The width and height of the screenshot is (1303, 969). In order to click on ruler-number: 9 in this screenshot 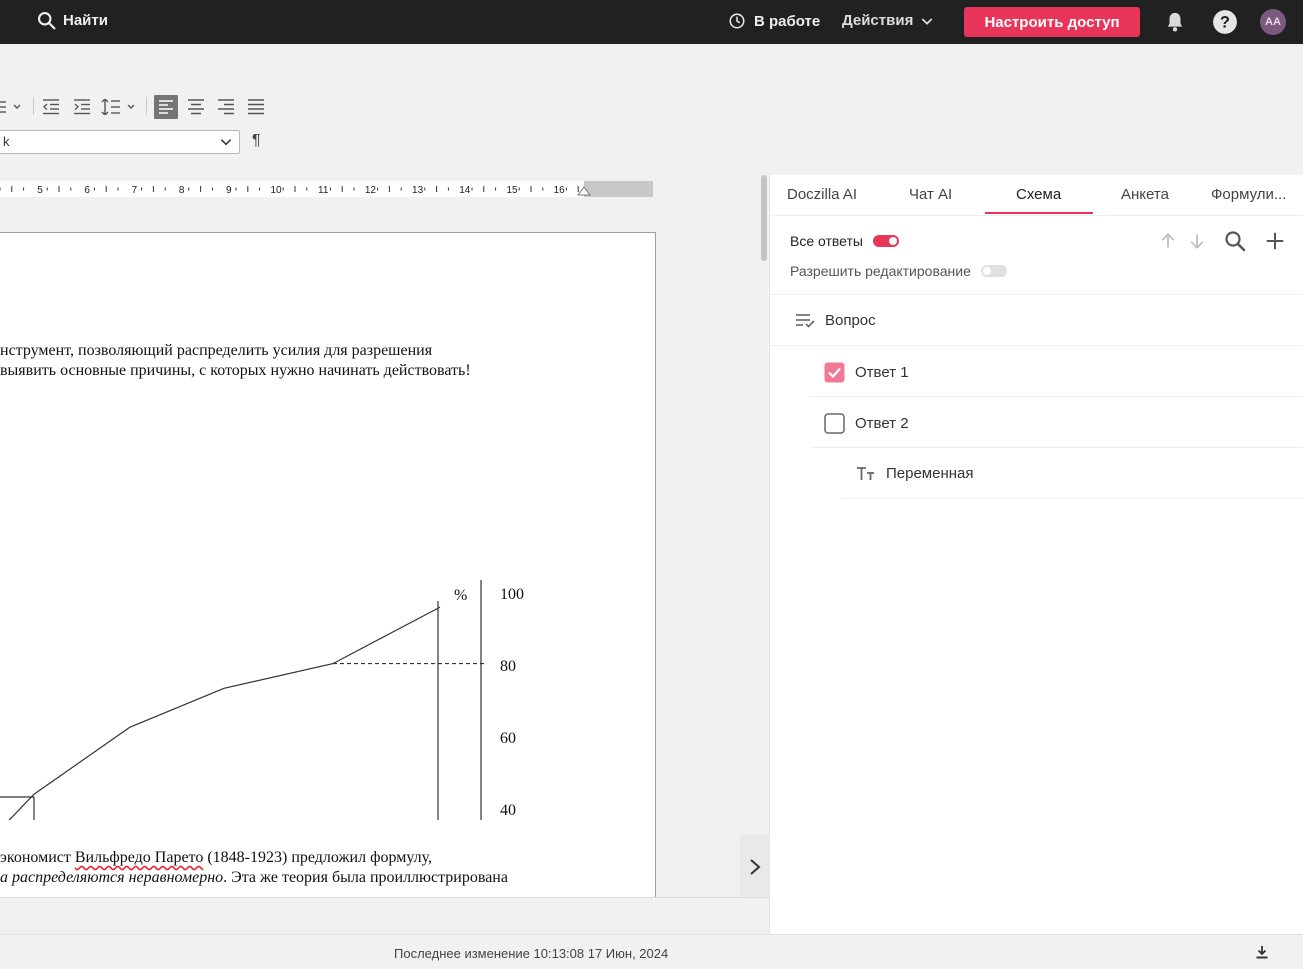, I will do `click(229, 190)`.